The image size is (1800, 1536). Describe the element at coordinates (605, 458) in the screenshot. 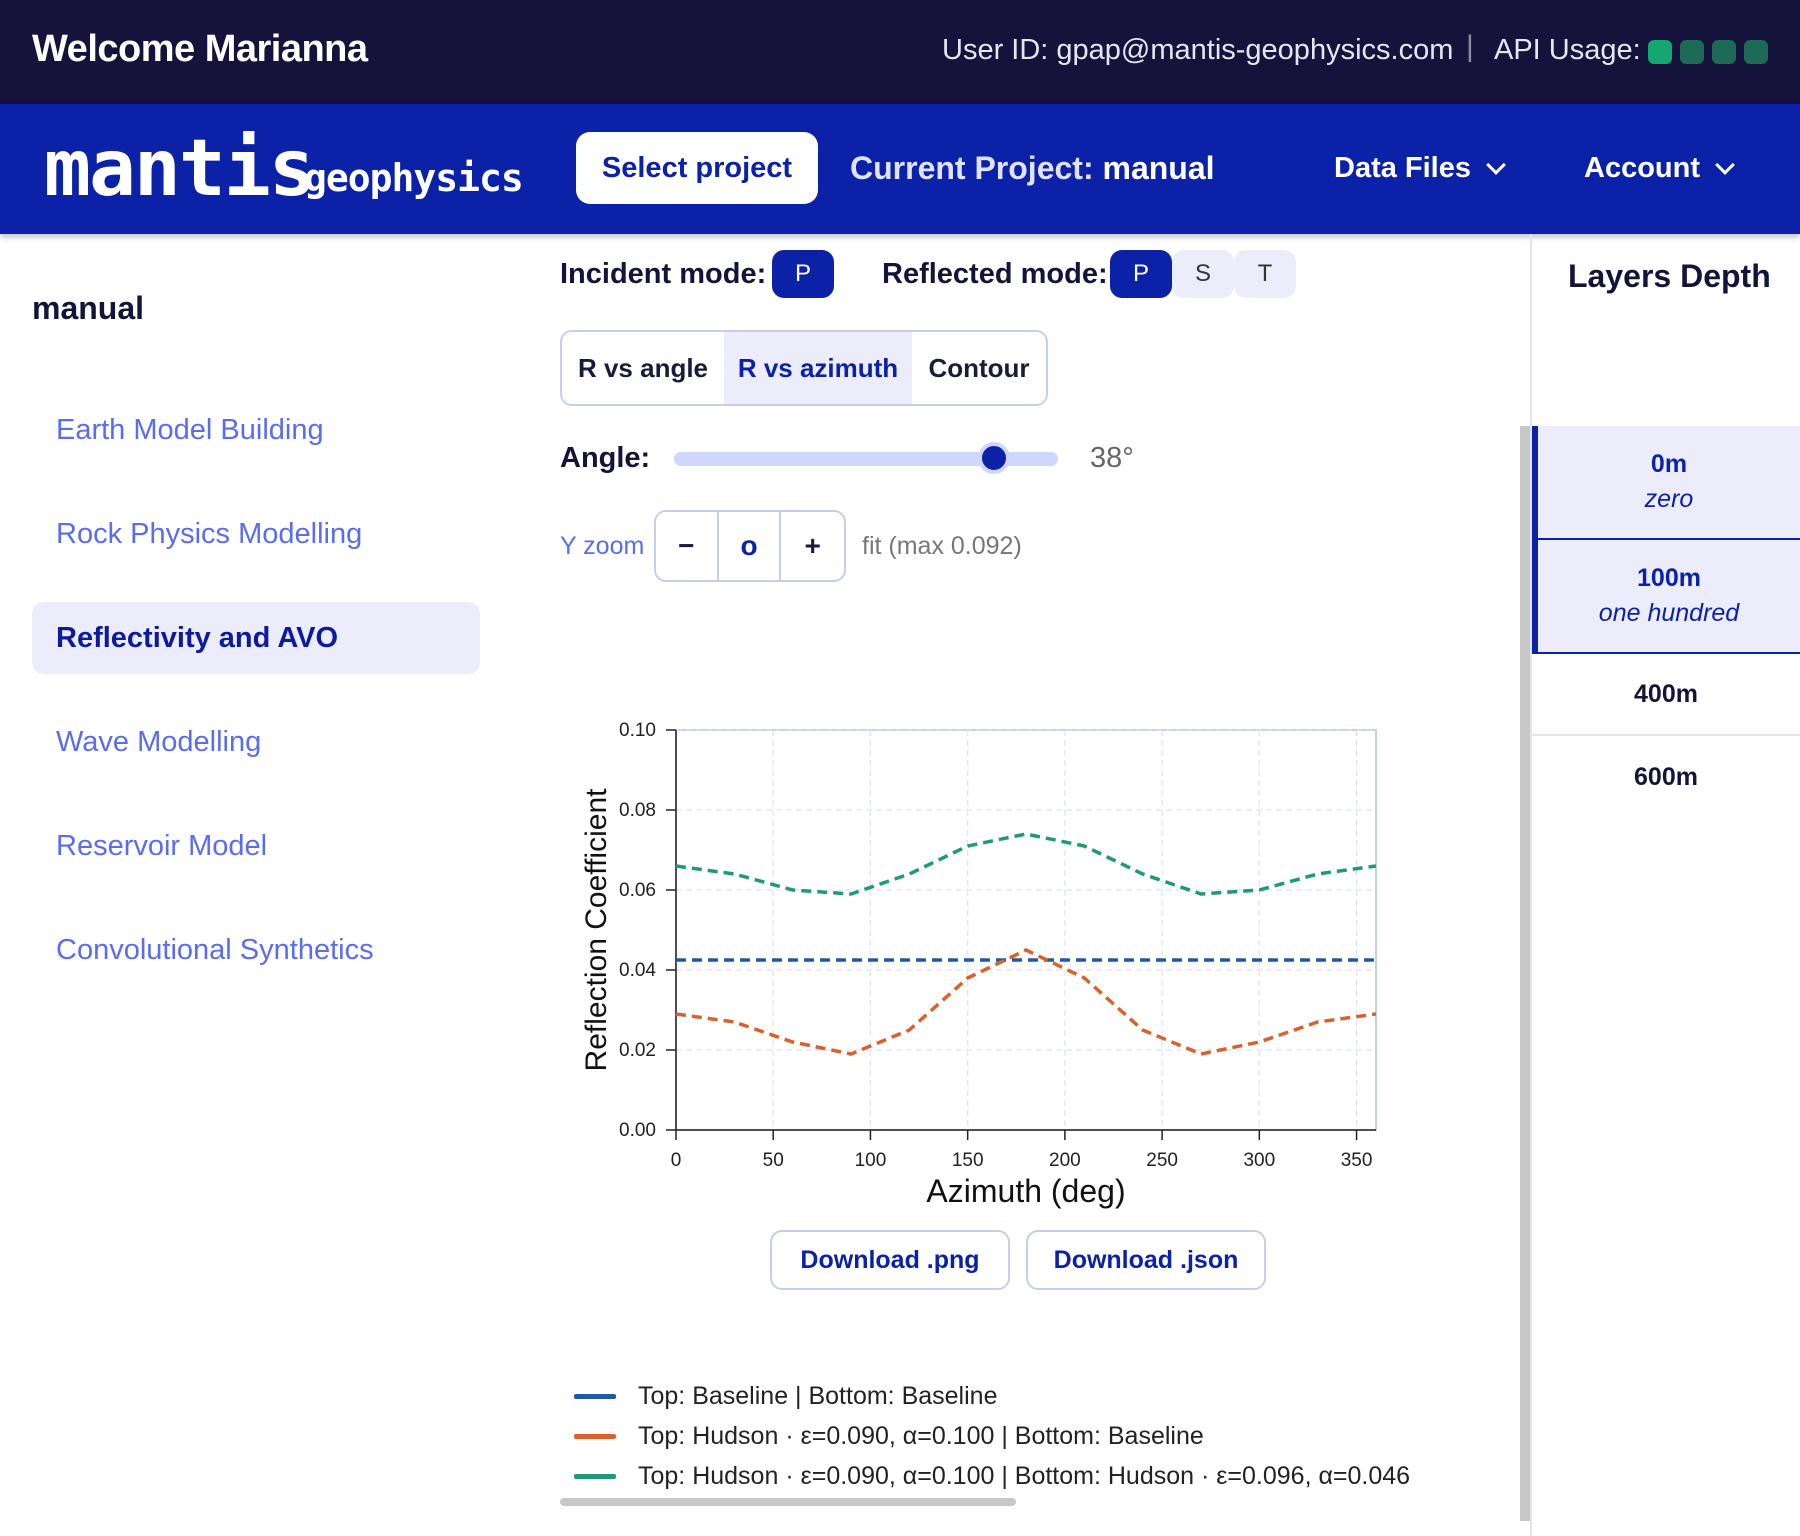

I see `angle-label: Angle:` at that location.